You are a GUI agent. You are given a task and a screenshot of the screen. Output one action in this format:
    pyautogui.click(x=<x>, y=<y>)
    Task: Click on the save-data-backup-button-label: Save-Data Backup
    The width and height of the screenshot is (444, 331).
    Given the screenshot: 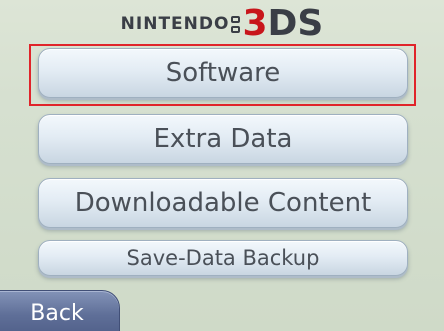 What is the action you would take?
    pyautogui.click(x=223, y=258)
    